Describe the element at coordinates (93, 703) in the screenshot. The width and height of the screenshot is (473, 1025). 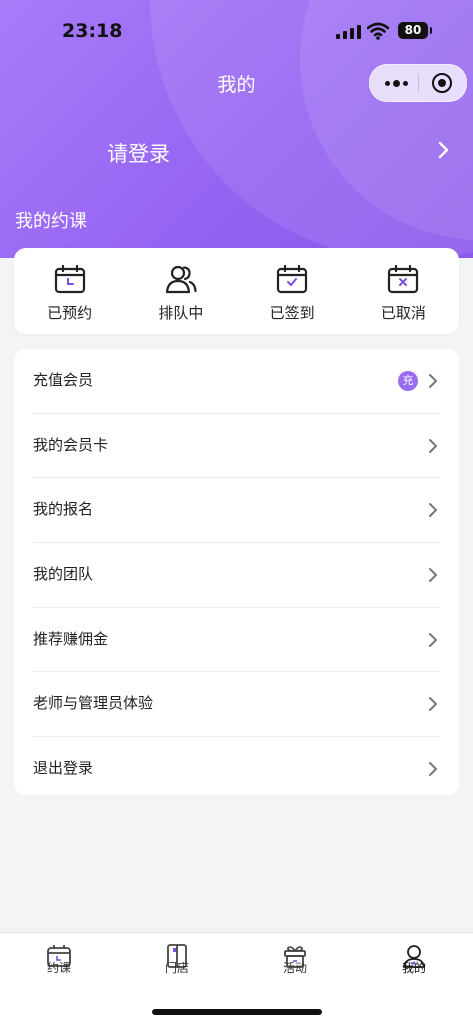
I see `menu-item-label: 老师与管理员体验` at that location.